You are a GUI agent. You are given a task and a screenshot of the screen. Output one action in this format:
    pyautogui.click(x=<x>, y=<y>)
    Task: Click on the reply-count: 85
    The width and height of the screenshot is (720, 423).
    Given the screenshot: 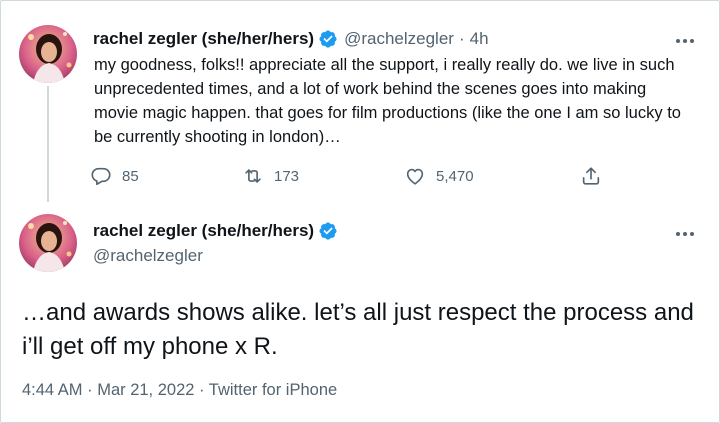 What is the action you would take?
    pyautogui.click(x=130, y=176)
    